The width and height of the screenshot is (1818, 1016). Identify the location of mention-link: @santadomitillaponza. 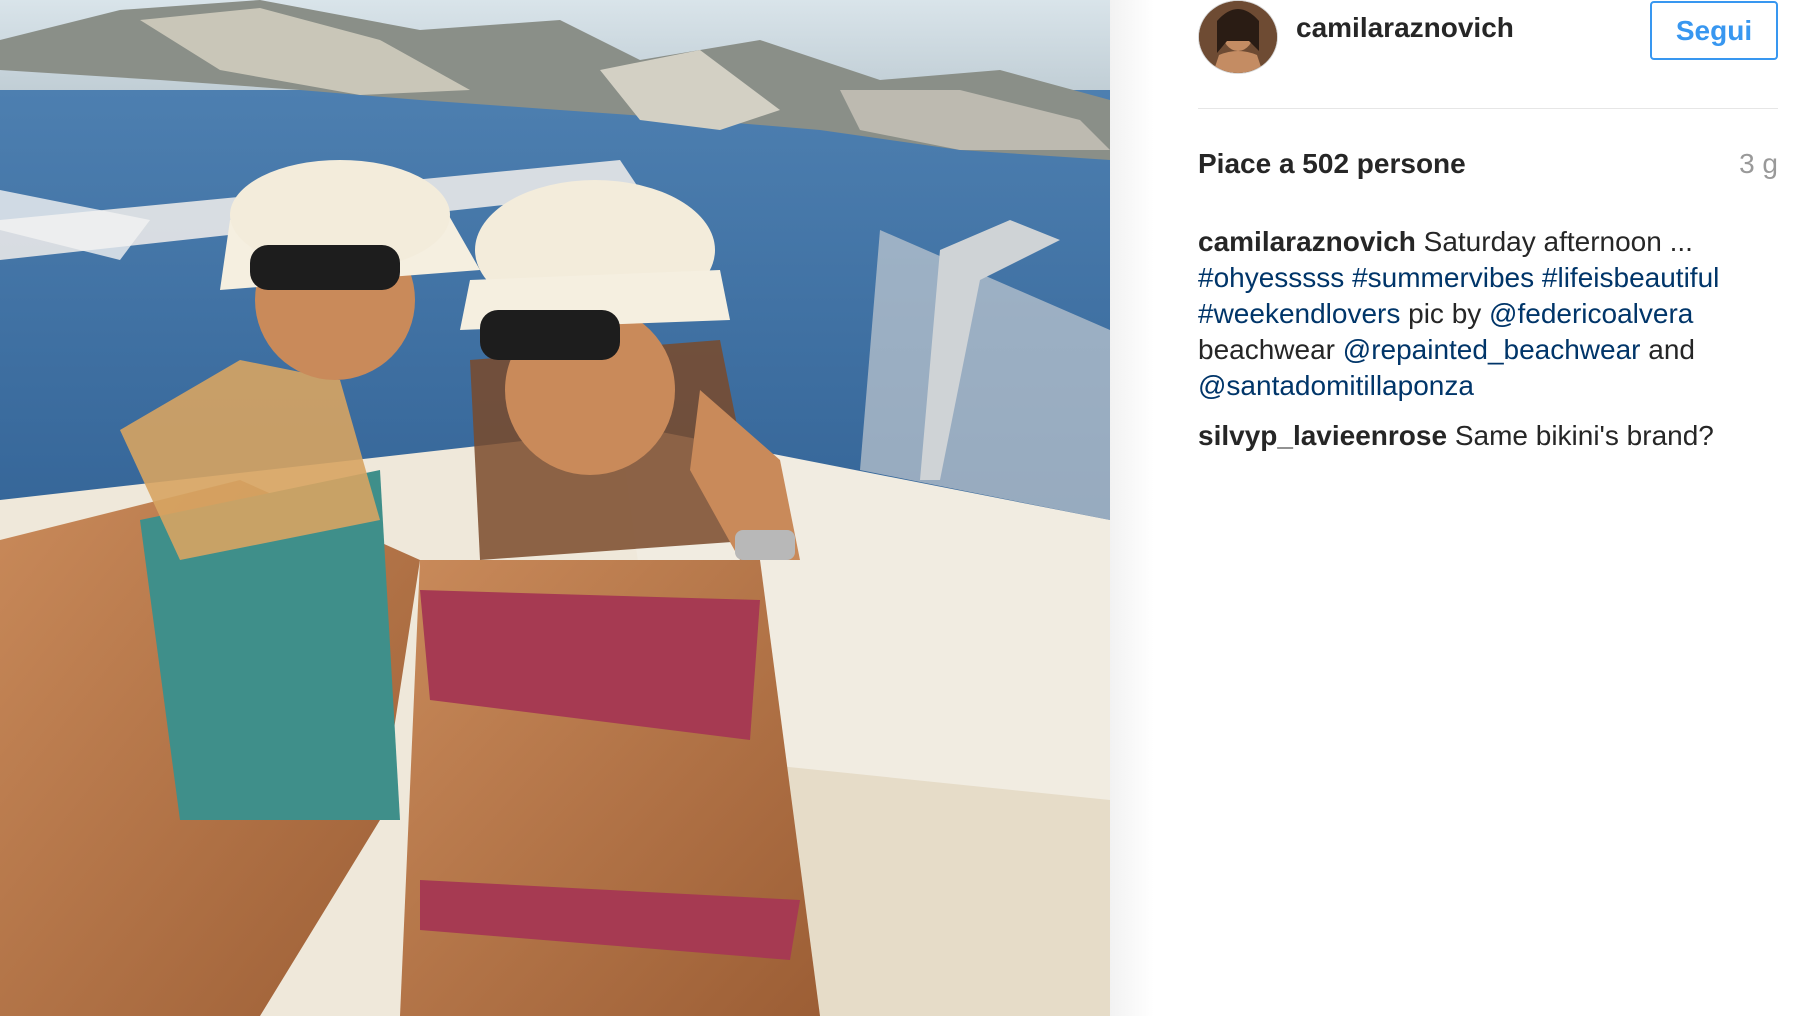
(1336, 385).